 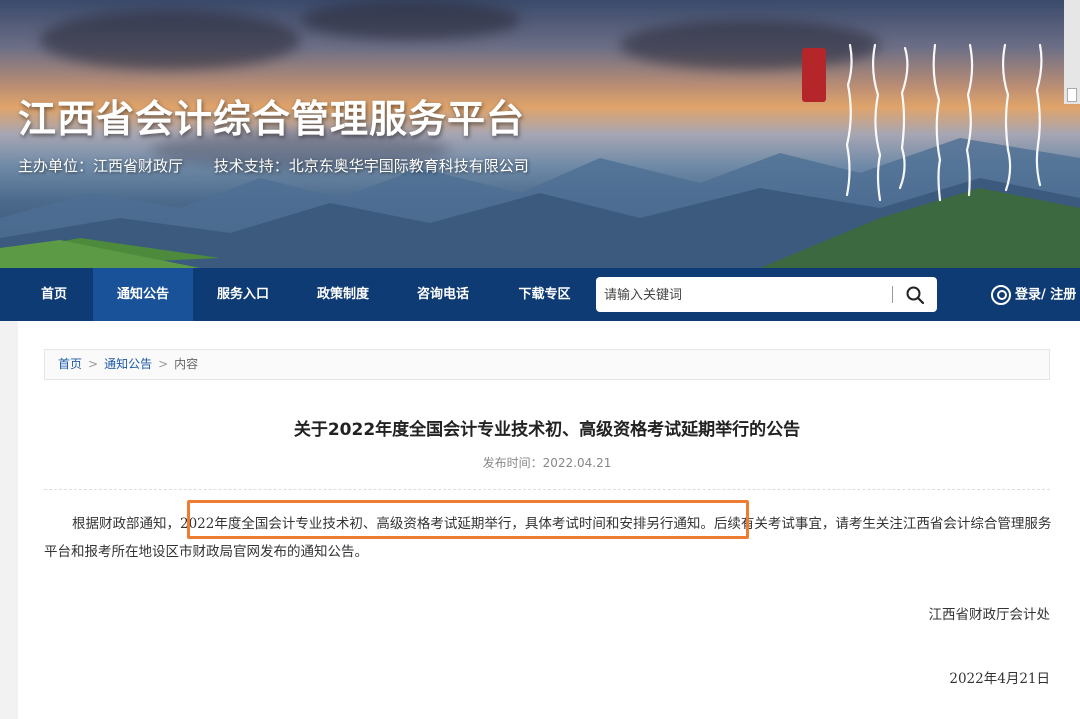 I want to click on nav-item-downloads: 下载专区, so click(x=544, y=294).